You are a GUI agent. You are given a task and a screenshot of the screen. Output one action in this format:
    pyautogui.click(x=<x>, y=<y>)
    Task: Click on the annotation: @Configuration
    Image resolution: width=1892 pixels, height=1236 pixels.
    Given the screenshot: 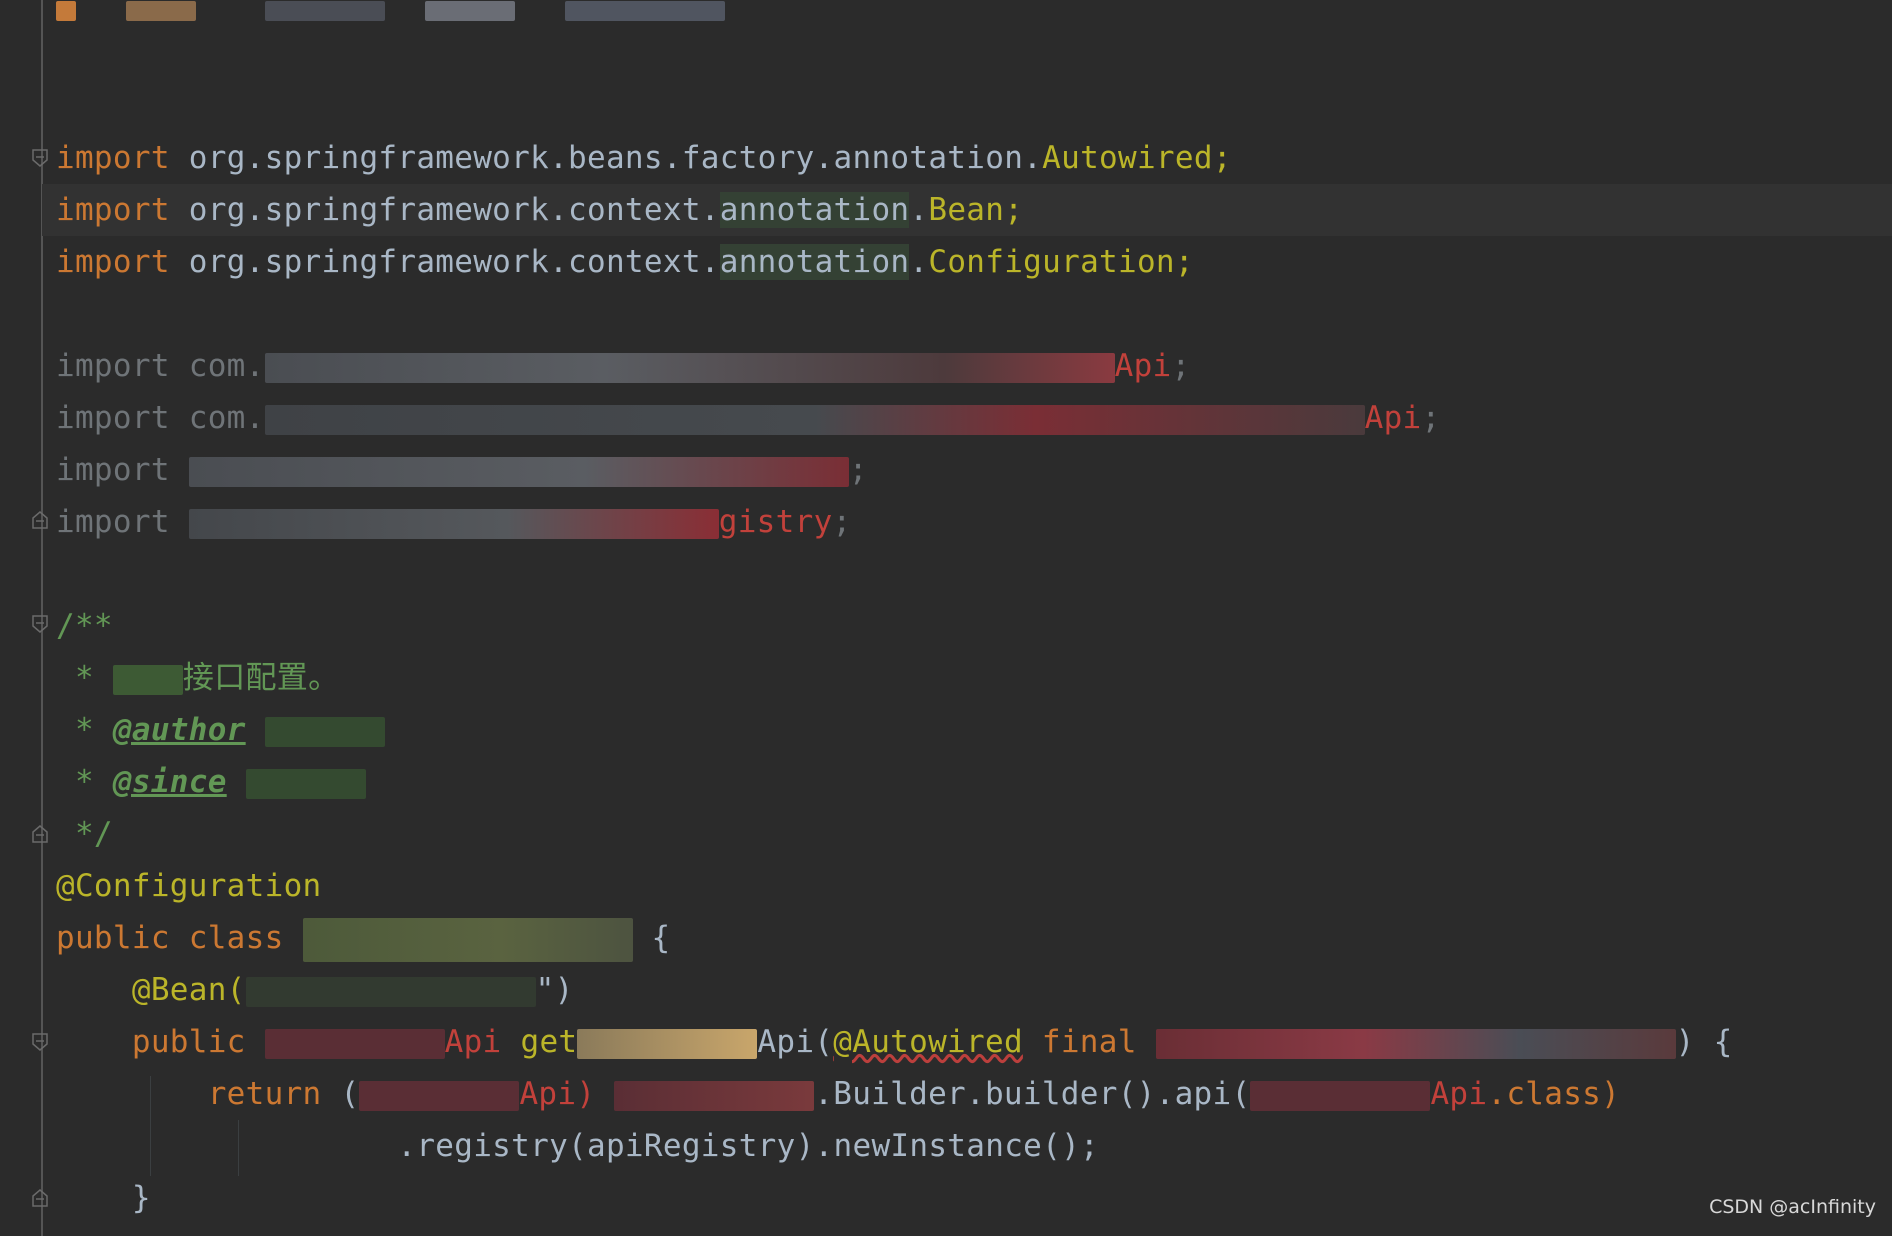 What is the action you would take?
    pyautogui.click(x=189, y=886)
    